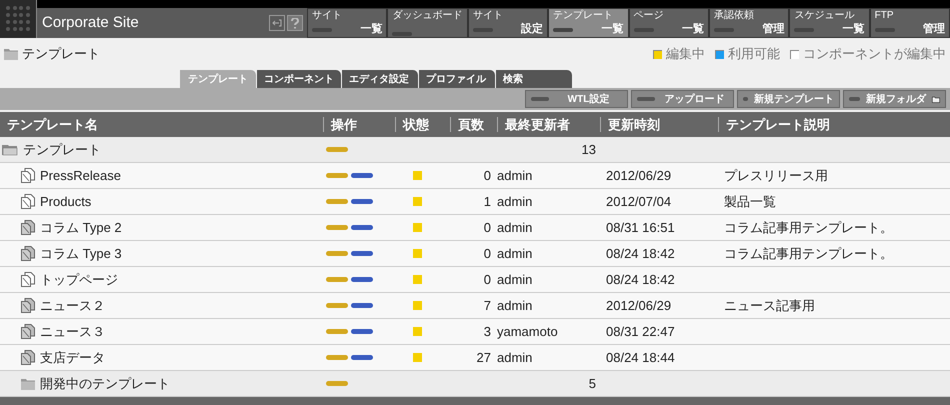 This screenshot has height=405, width=950. Describe the element at coordinates (534, 79) in the screenshot. I see `tab: 検索` at that location.